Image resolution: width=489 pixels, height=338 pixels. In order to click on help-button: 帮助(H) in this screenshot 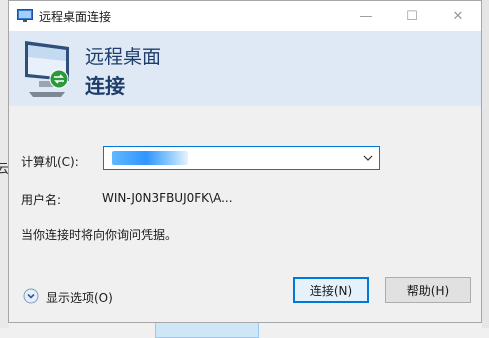, I will do `click(428, 290)`.